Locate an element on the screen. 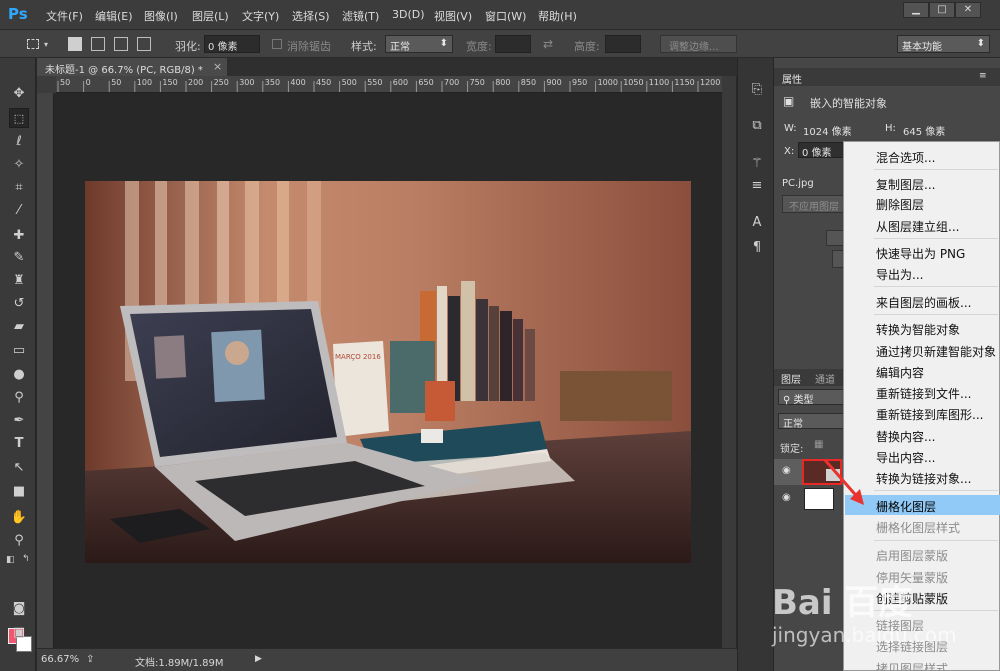 This screenshot has width=1000, height=671. character-panel-icon: A is located at coordinates (757, 223).